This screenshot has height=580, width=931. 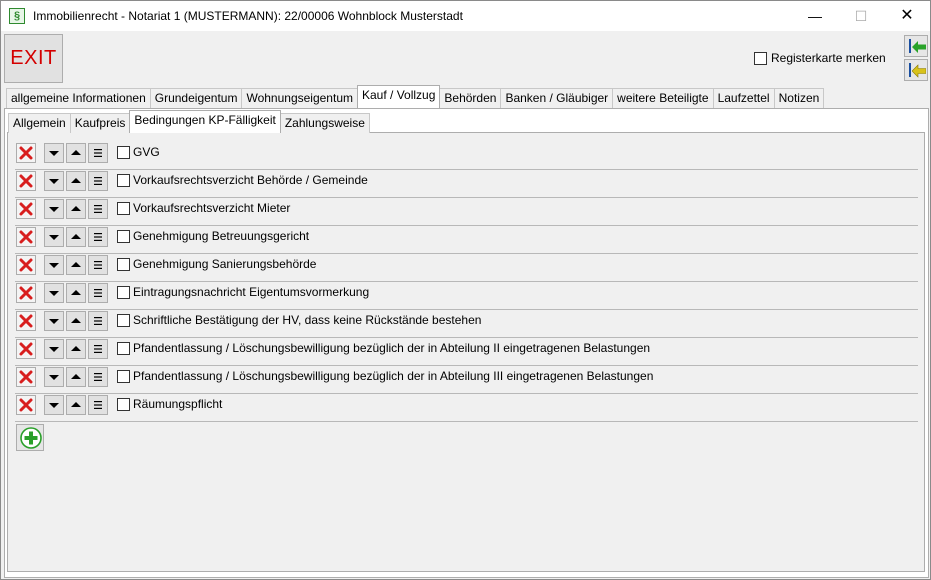 What do you see at coordinates (743, 98) in the screenshot?
I see `main-tab: Laufzettel` at bounding box center [743, 98].